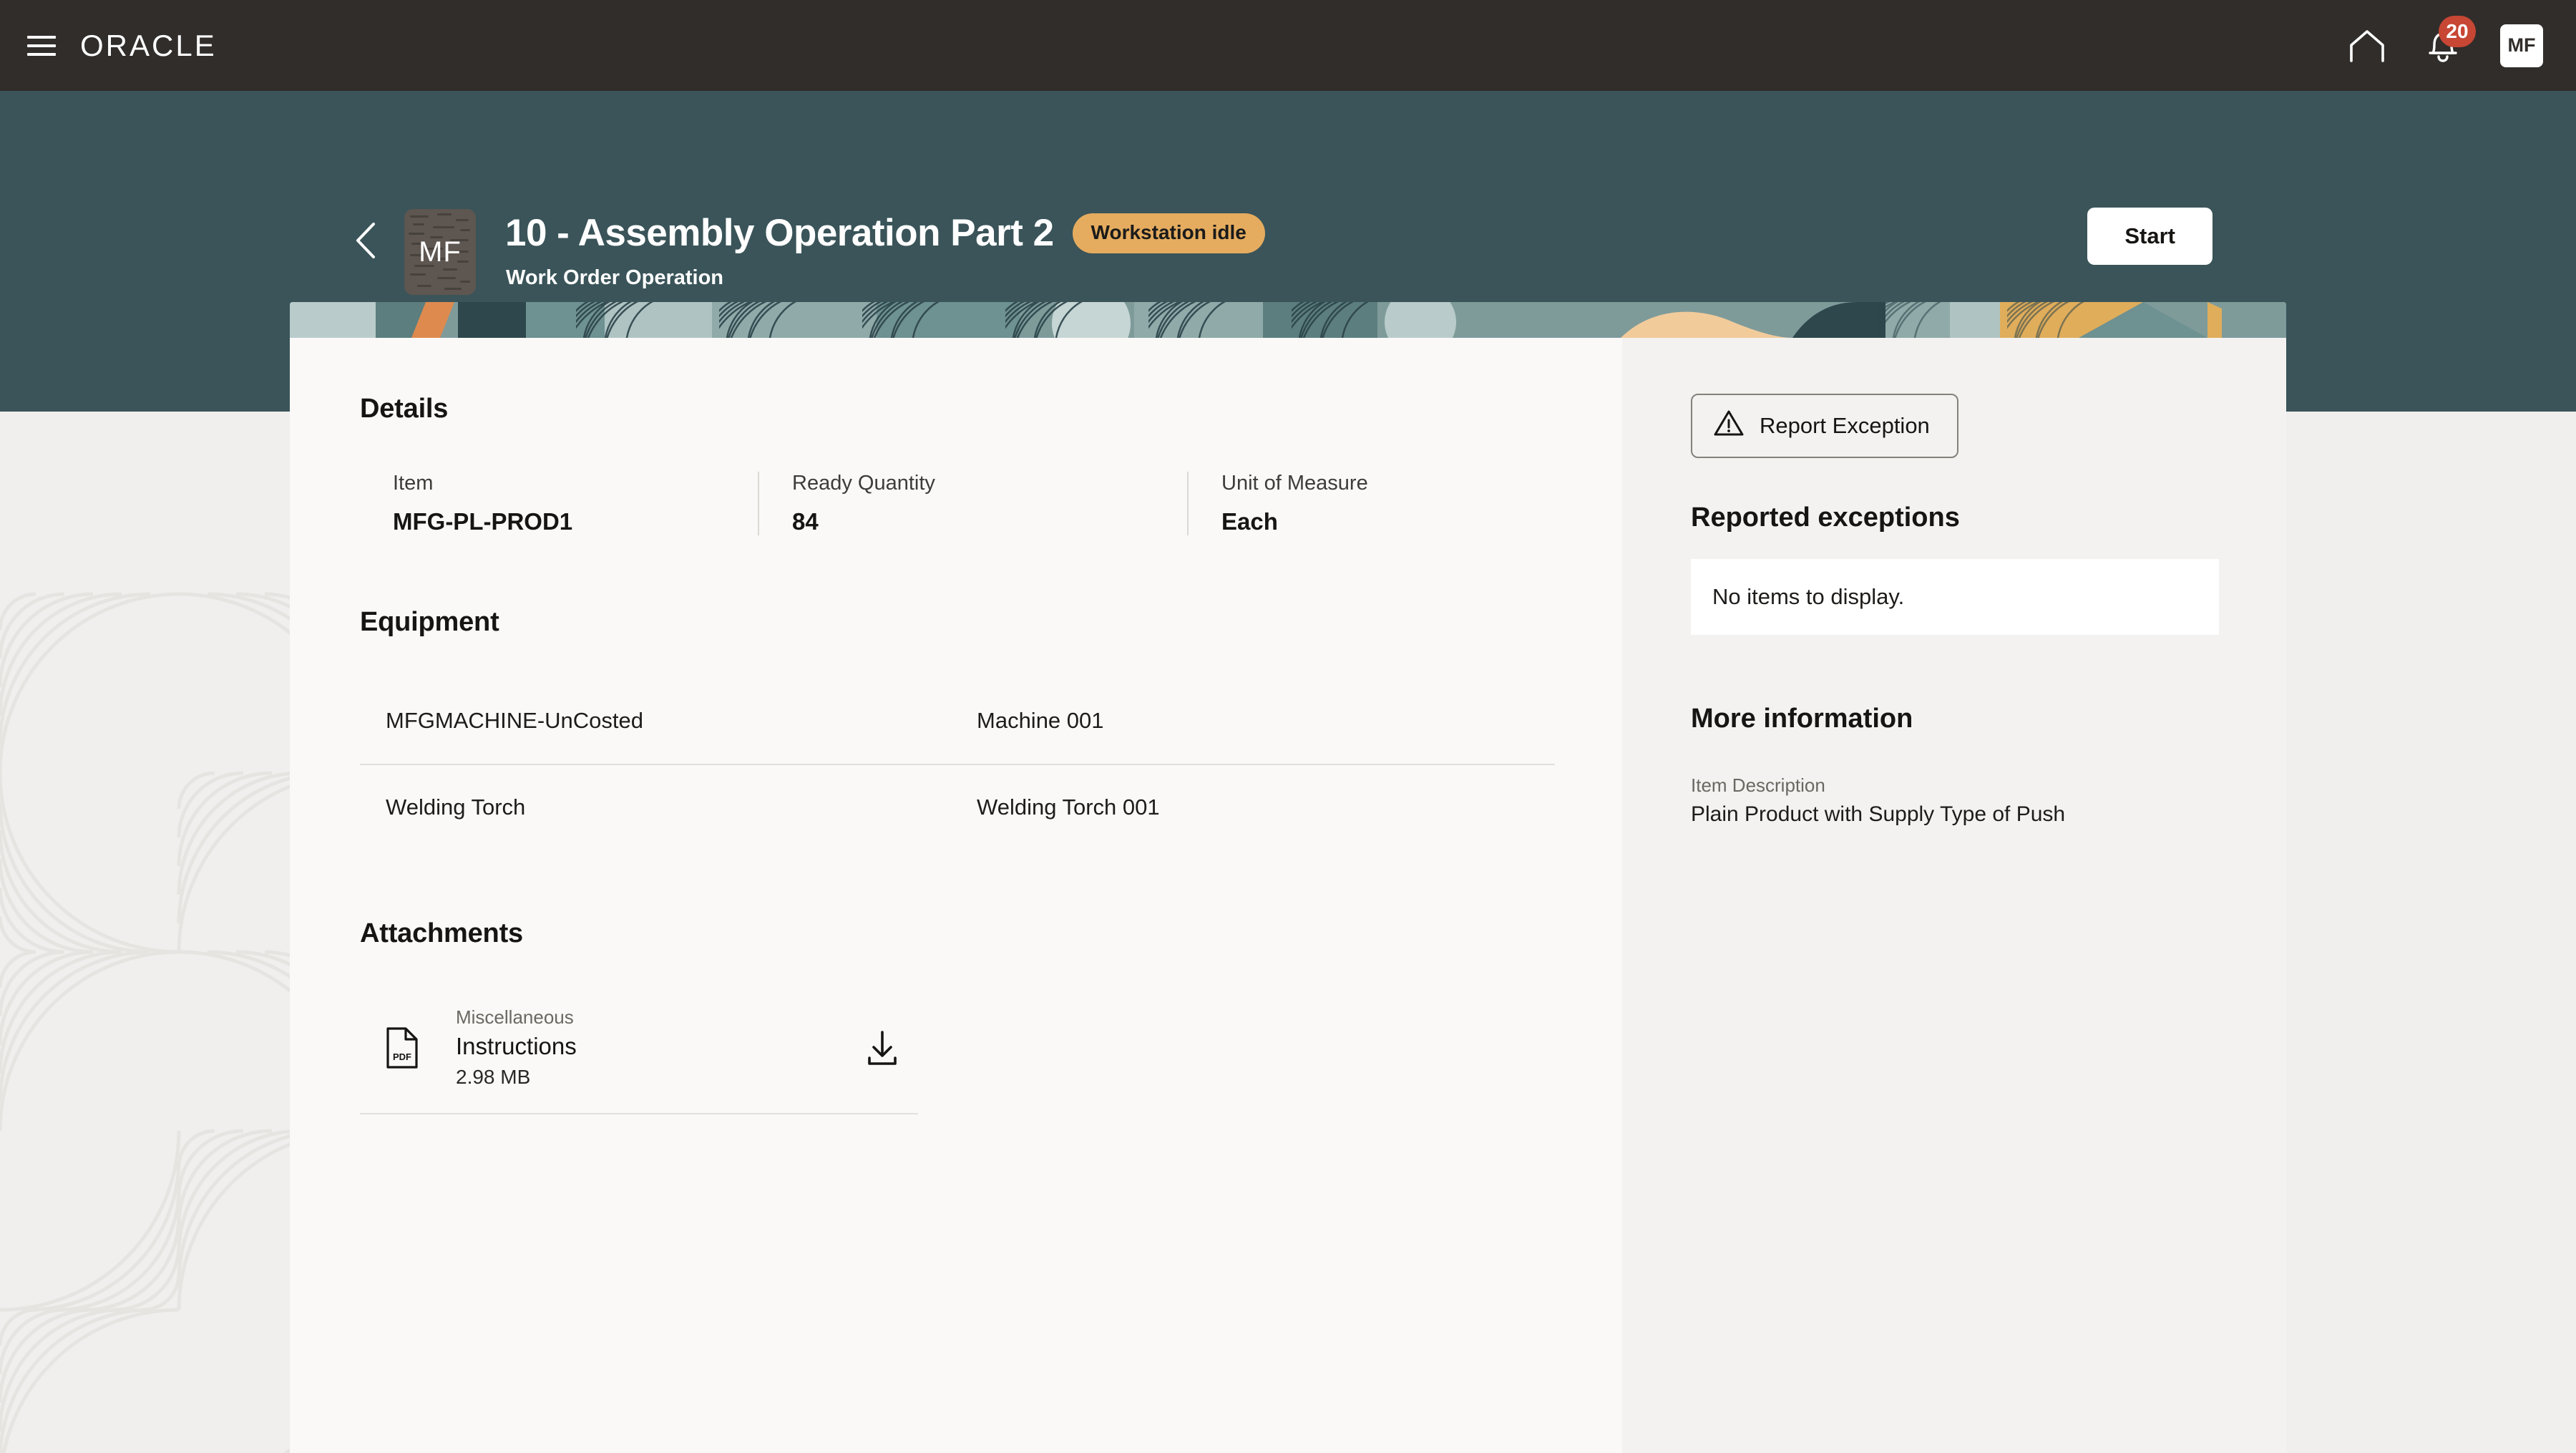 The width and height of the screenshot is (2576, 1453). Describe the element at coordinates (493, 1077) in the screenshot. I see `attachment-size: 2.98 MB` at that location.